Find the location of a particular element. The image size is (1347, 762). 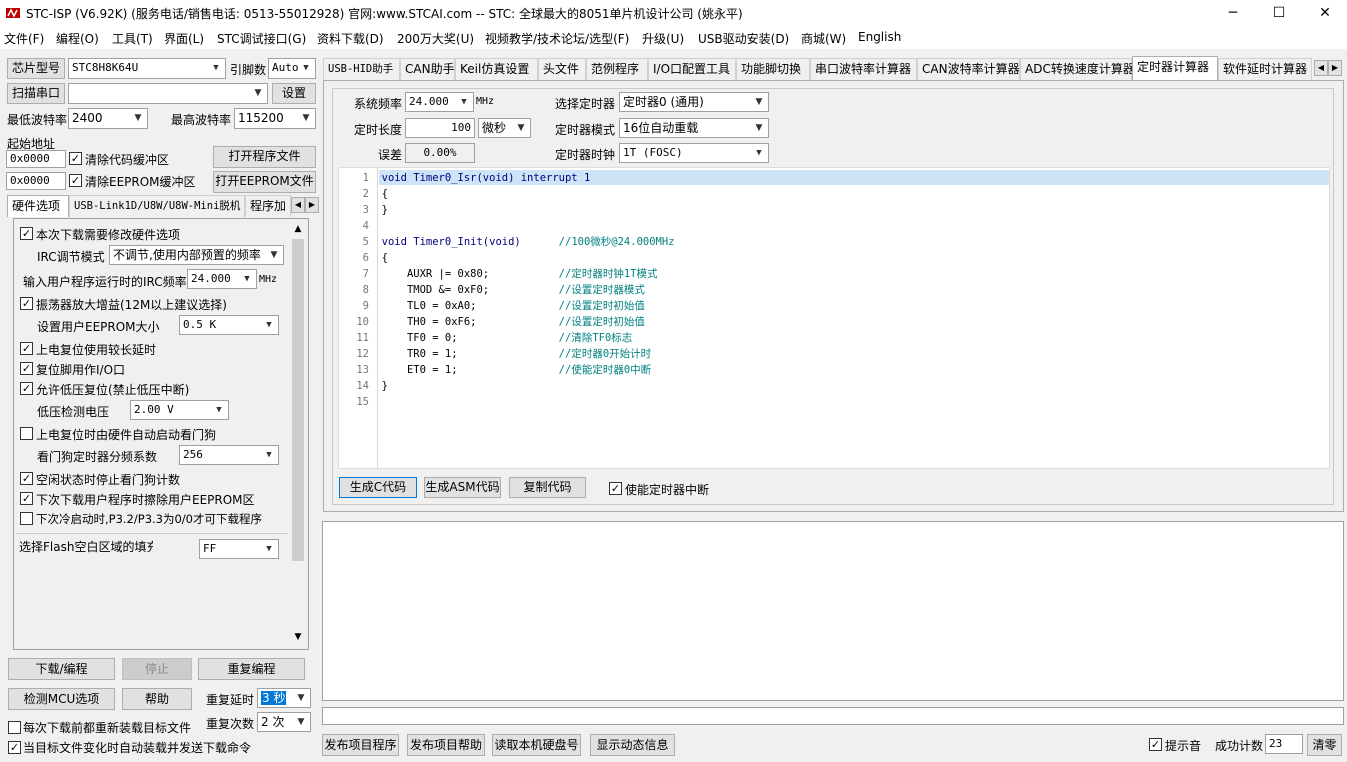

menu-docs: 资料下载(D) is located at coordinates (350, 38).